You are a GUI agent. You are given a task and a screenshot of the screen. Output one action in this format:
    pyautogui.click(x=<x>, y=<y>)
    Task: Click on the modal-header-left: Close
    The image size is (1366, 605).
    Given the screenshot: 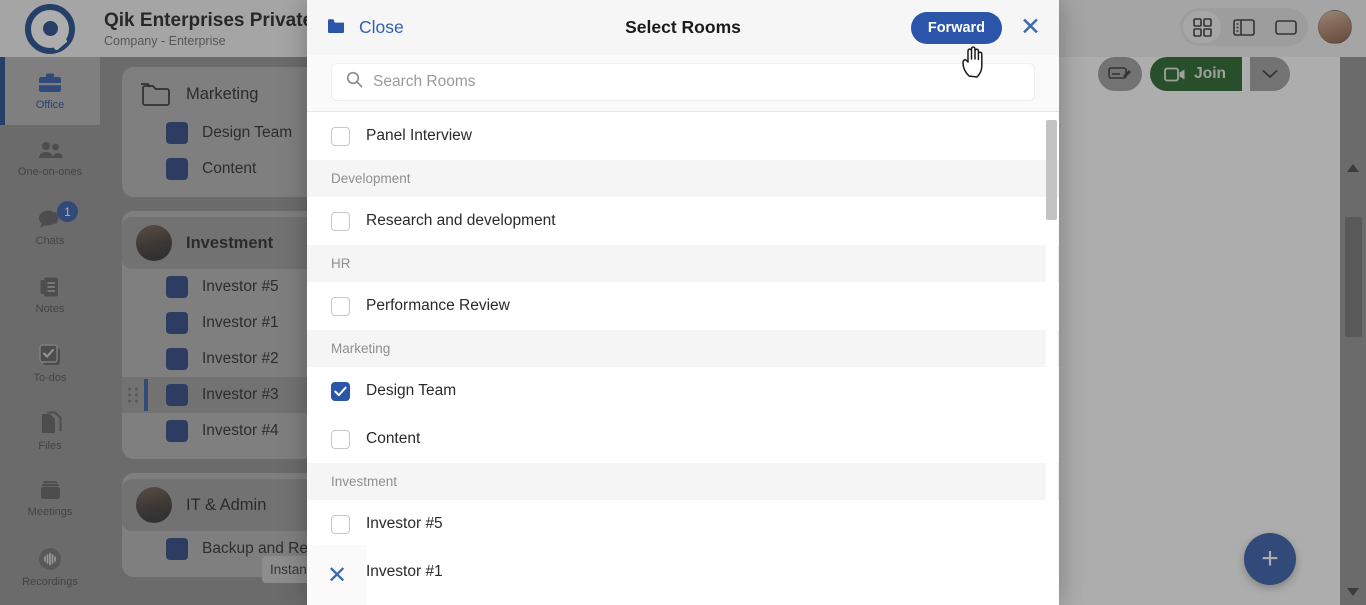 What is the action you would take?
    pyautogui.click(x=365, y=28)
    